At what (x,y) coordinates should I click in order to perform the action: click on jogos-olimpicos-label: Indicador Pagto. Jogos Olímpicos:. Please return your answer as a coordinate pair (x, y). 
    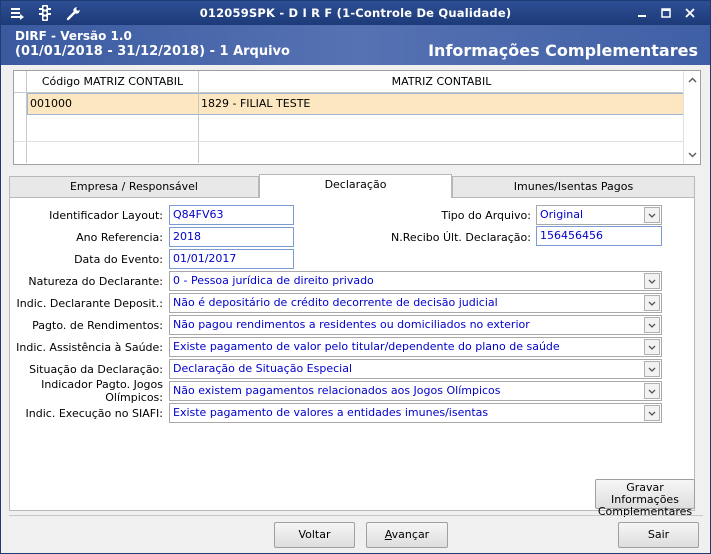
    Looking at the image, I should click on (86, 391).